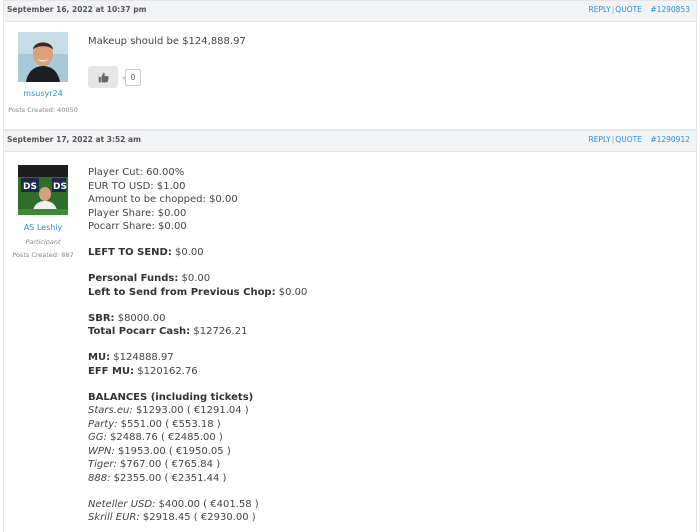 This screenshot has height=532, width=700. What do you see at coordinates (291, 292) in the screenshot?
I see `left-prev-chop-value: $0.00` at bounding box center [291, 292].